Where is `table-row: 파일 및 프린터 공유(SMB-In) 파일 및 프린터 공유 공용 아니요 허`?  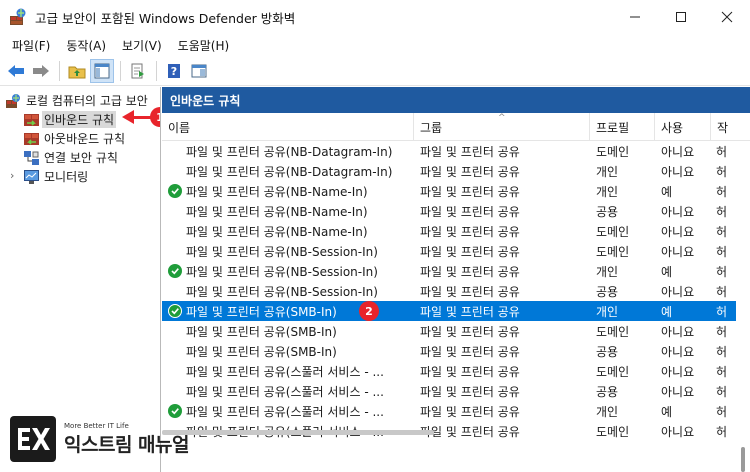
table-row: 파일 및 프린터 공유(SMB-In) 파일 및 프린터 공유 공용 아니요 허 is located at coordinates (456, 351).